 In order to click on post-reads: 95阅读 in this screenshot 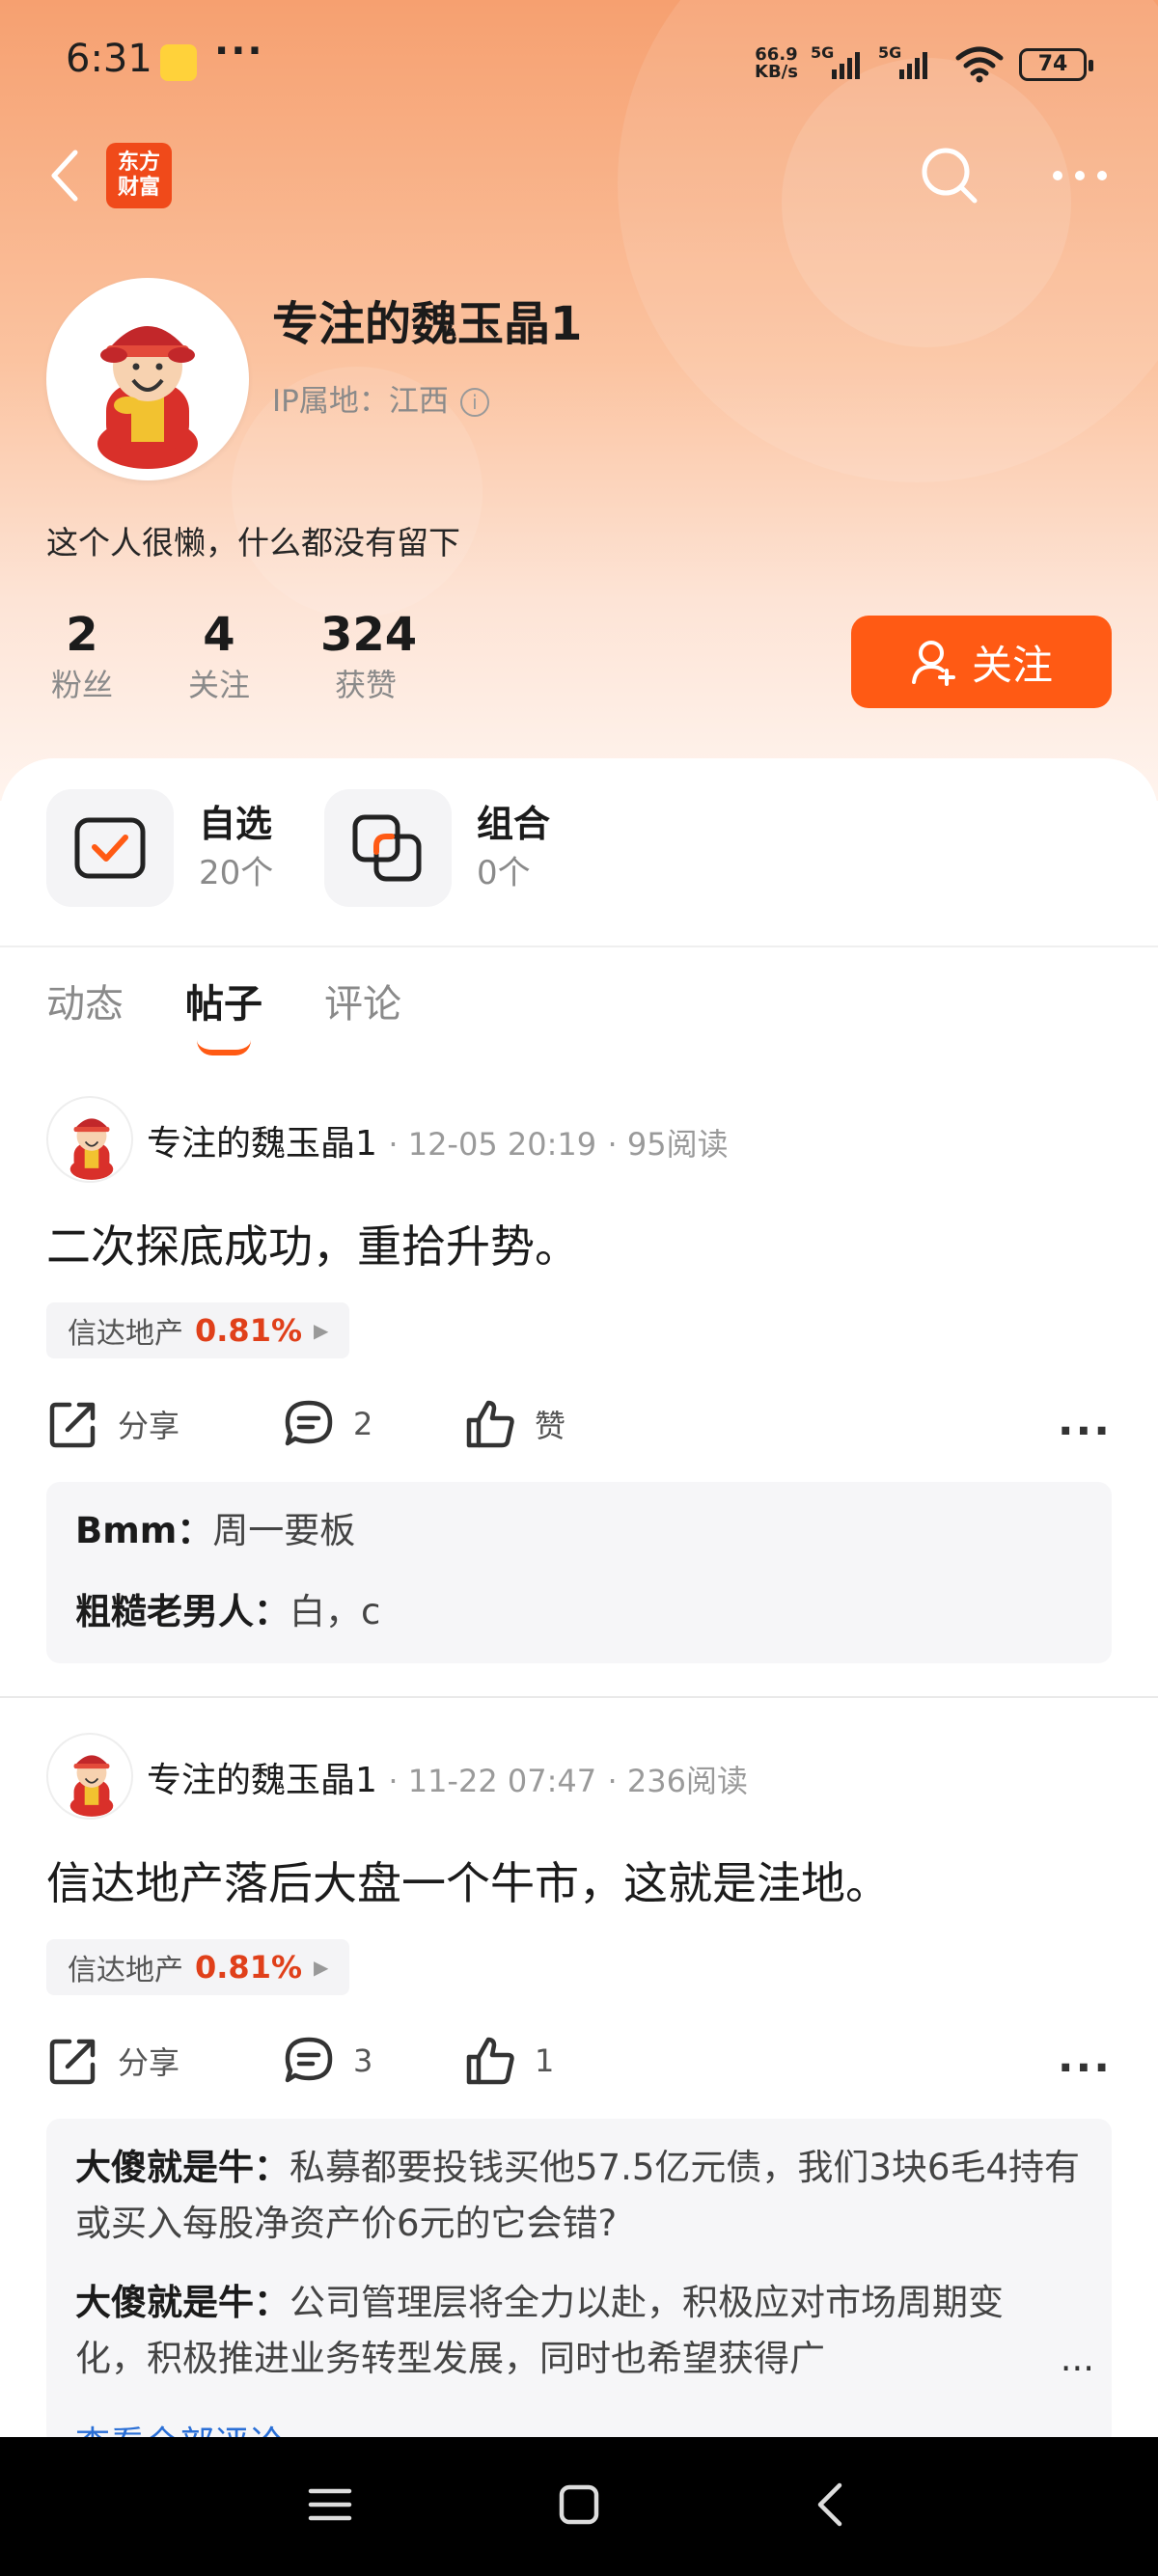, I will do `click(677, 1144)`.